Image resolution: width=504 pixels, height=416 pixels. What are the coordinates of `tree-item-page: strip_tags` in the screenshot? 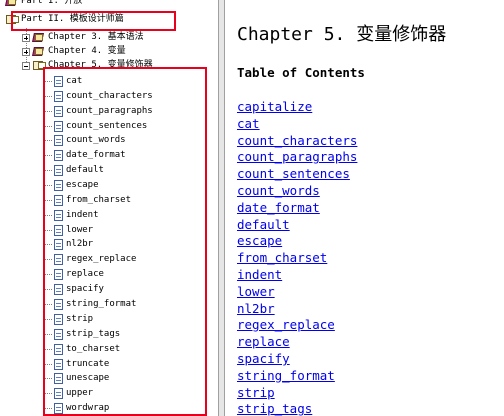 It's located at (82, 334).